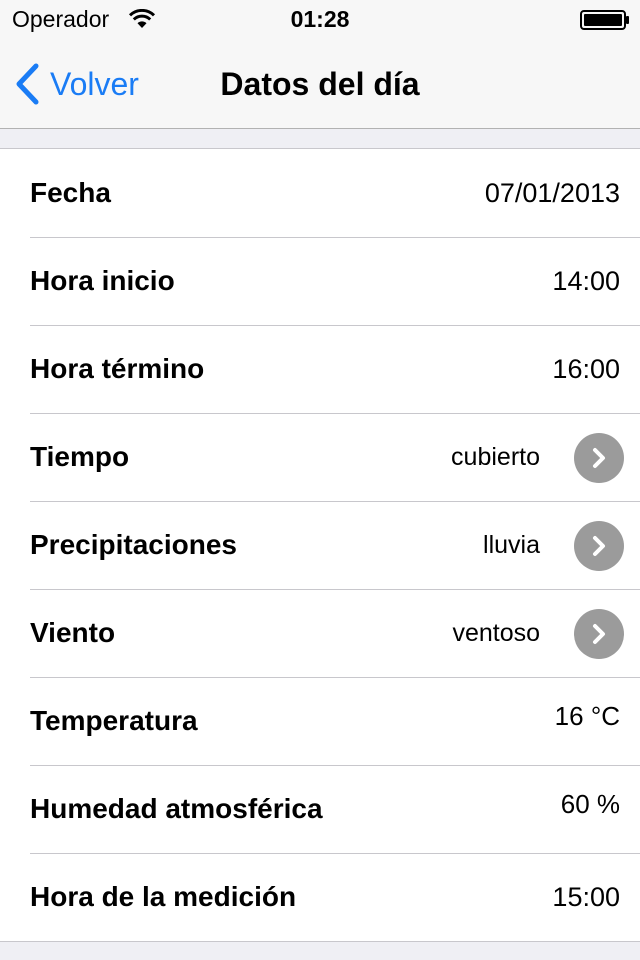  I want to click on row-value: 16:00, so click(586, 369).